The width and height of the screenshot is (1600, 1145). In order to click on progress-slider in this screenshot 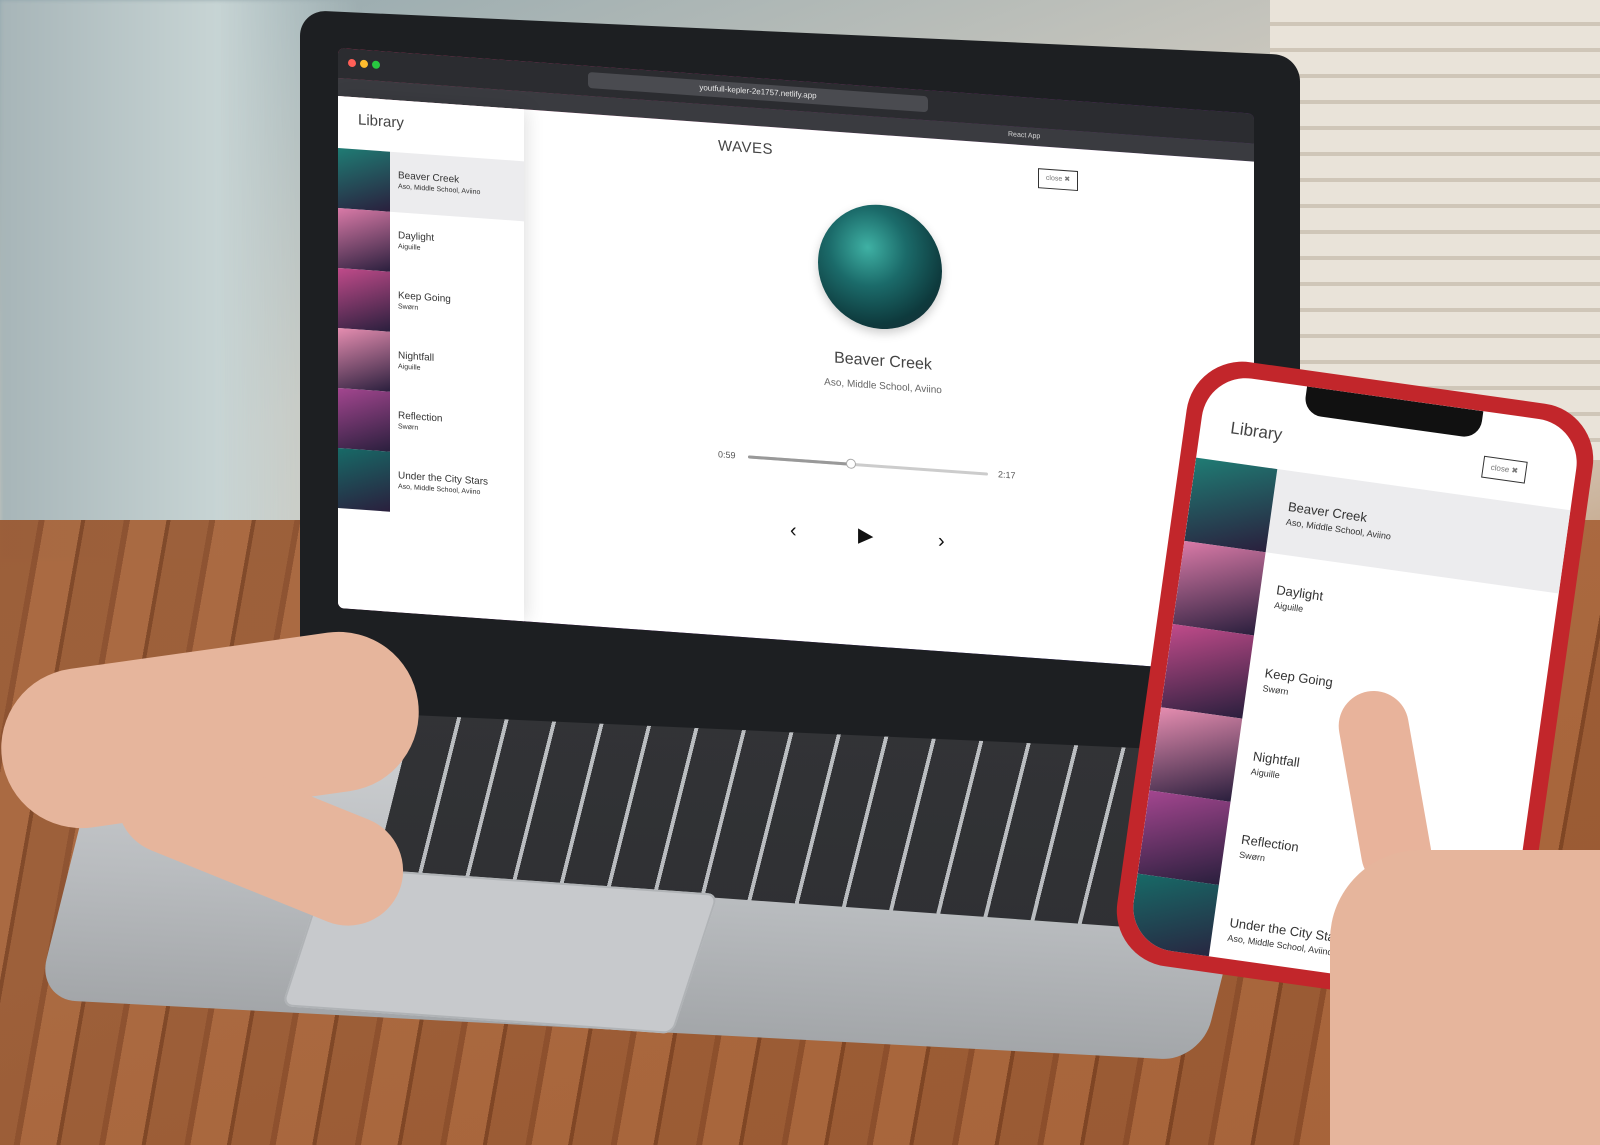, I will do `click(868, 465)`.